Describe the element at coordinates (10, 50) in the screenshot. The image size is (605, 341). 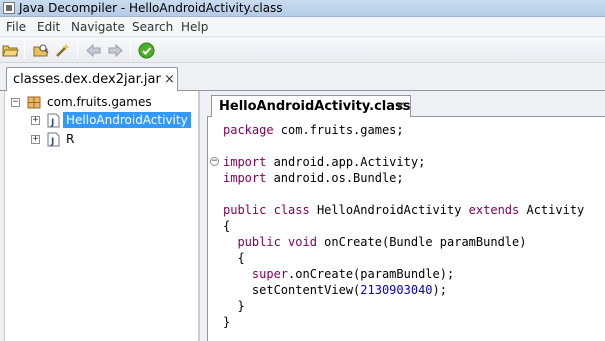
I see `open-folder-icon` at that location.